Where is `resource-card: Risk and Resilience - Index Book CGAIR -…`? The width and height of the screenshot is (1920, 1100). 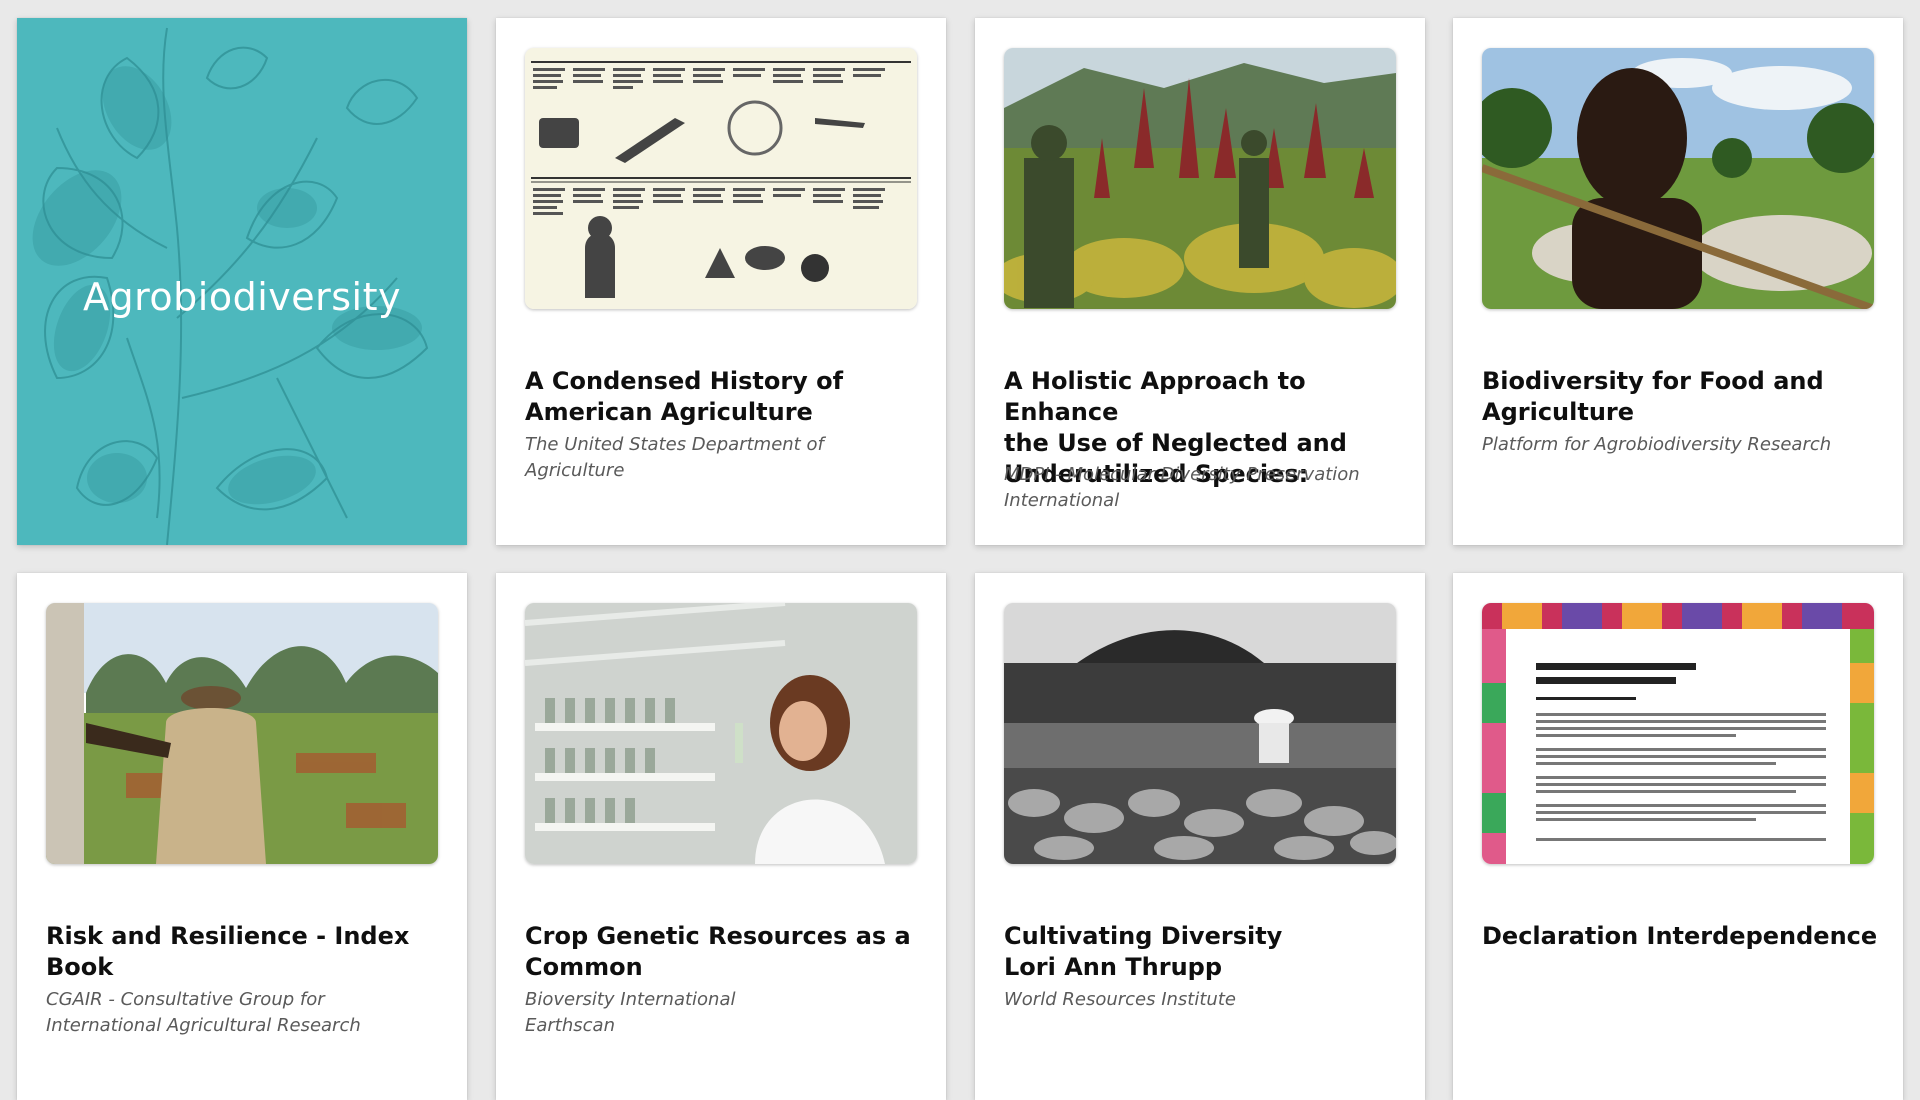
resource-card: Risk and Resilience - Index Book CGAIR -… is located at coordinates (242, 836).